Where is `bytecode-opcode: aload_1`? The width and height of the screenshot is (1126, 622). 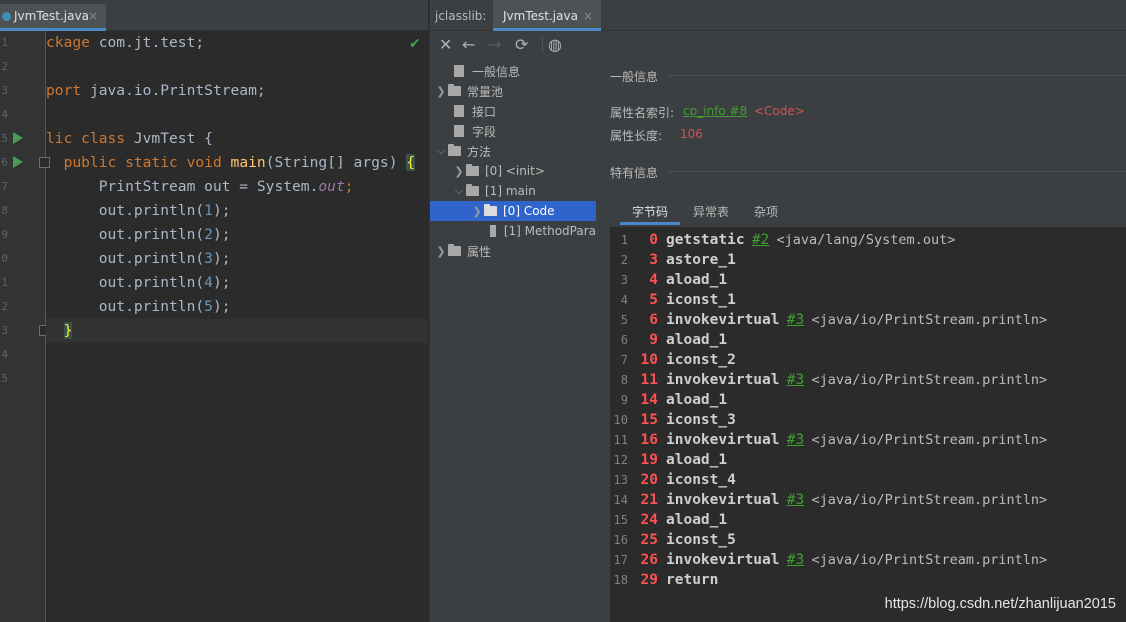
bytecode-opcode: aload_1 is located at coordinates (697, 340).